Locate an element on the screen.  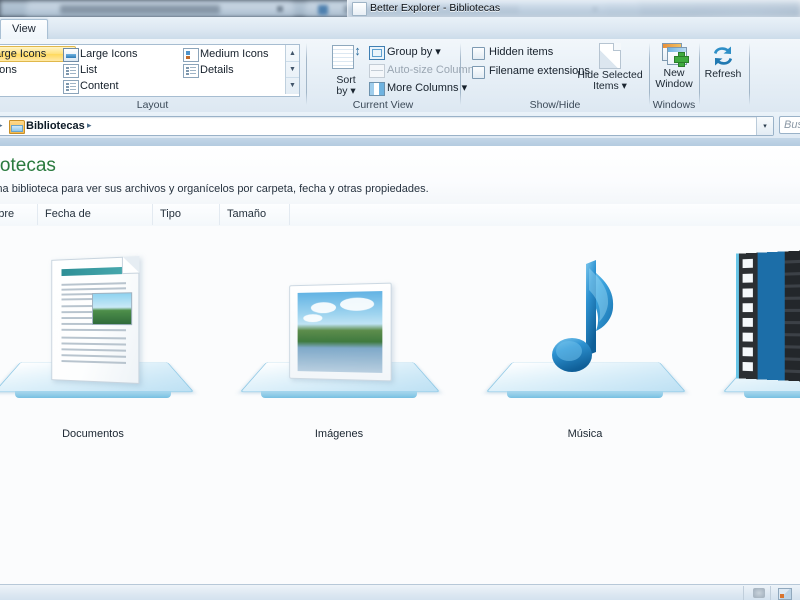
window-title: Better Explorer - Bibliotecas is located at coordinates (435, 8).